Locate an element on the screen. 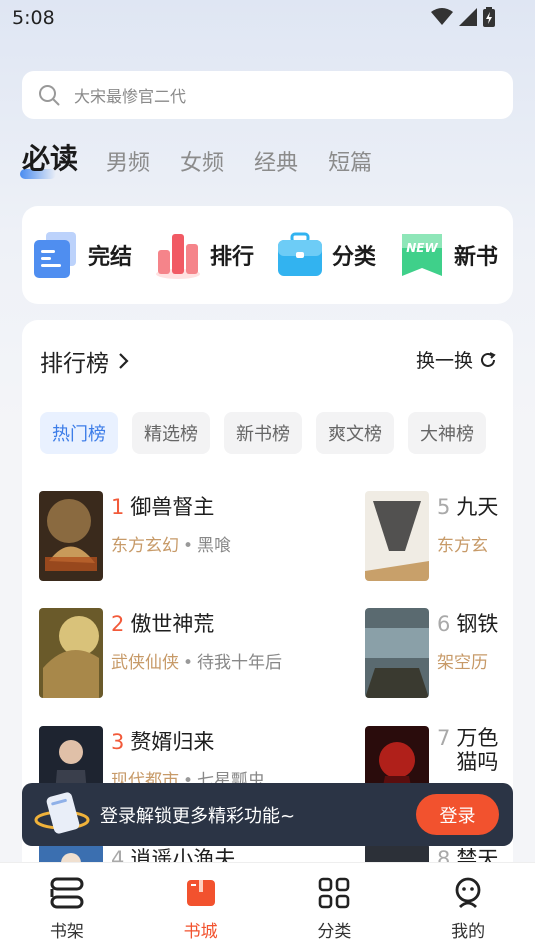 The image size is (535, 951). grid-category-icon is located at coordinates (334, 893).